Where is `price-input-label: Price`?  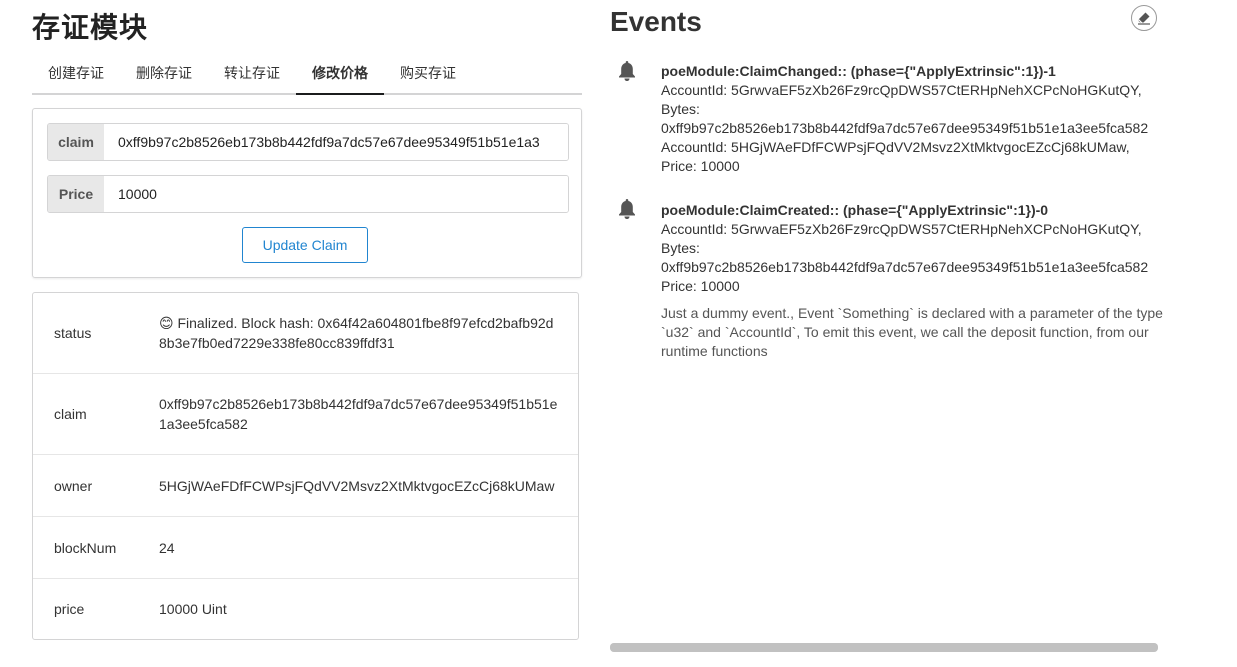 price-input-label: Price is located at coordinates (76, 194).